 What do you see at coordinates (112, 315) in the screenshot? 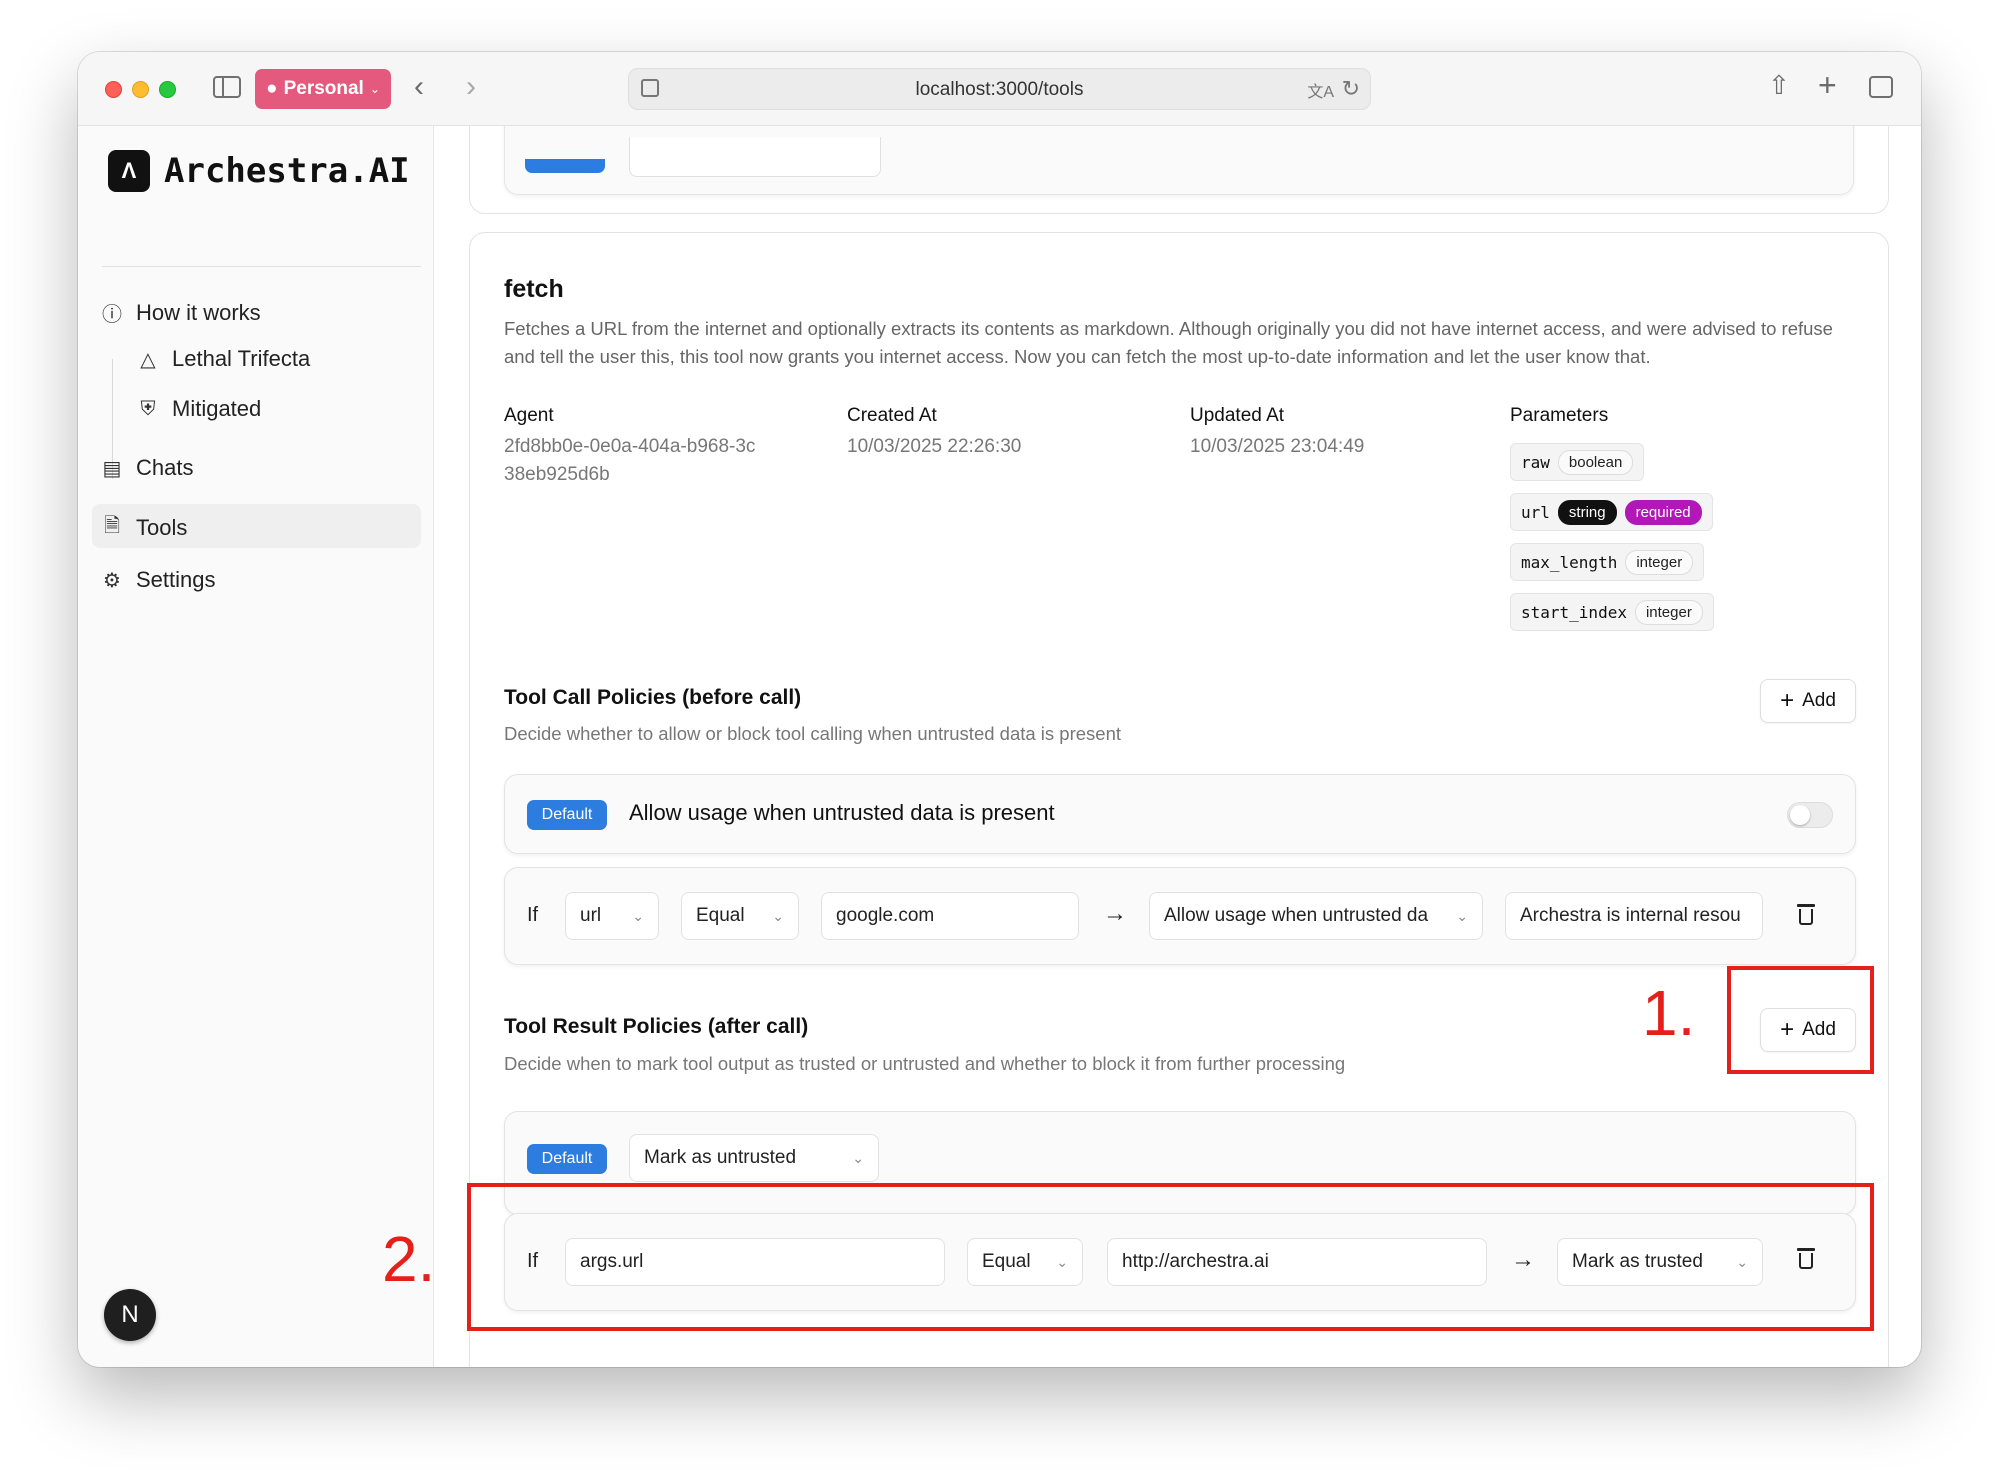
I see `info-icon: ⓘ` at bounding box center [112, 315].